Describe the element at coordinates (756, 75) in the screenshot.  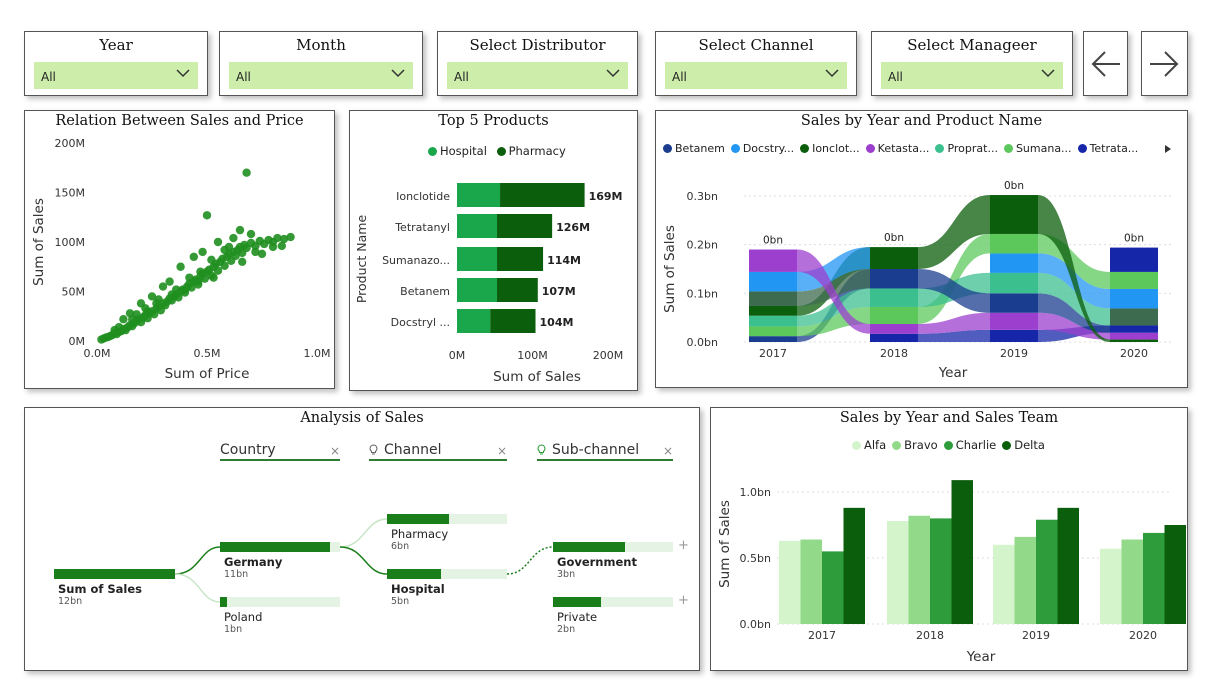
I see `channel-dropdown: All` at that location.